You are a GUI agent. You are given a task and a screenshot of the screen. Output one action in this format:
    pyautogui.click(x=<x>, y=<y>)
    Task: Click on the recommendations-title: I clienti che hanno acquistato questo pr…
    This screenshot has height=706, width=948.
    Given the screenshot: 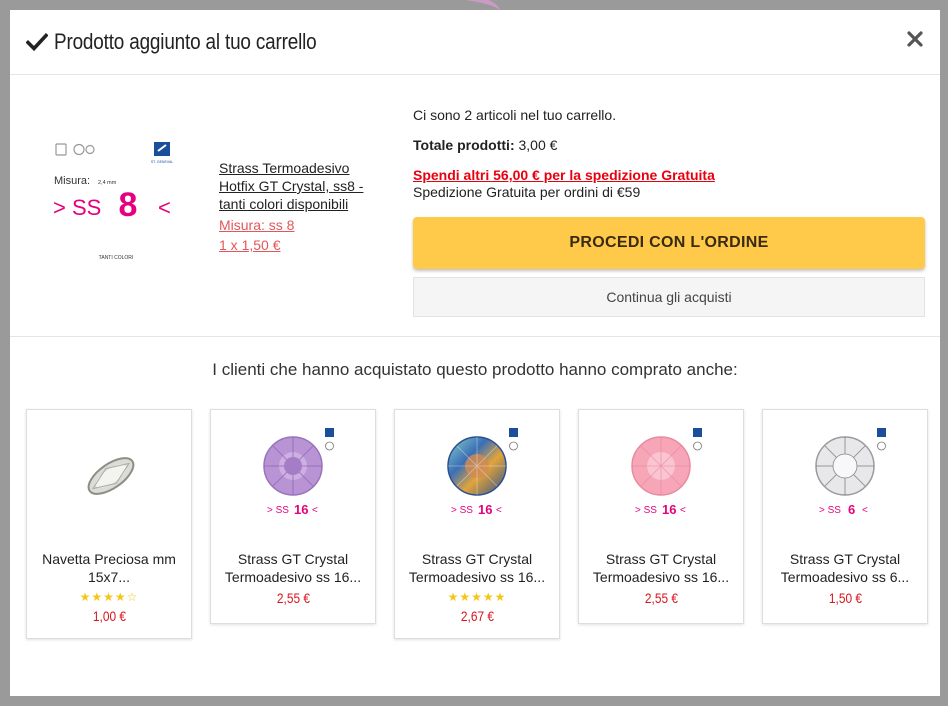 What is the action you would take?
    pyautogui.click(x=475, y=369)
    